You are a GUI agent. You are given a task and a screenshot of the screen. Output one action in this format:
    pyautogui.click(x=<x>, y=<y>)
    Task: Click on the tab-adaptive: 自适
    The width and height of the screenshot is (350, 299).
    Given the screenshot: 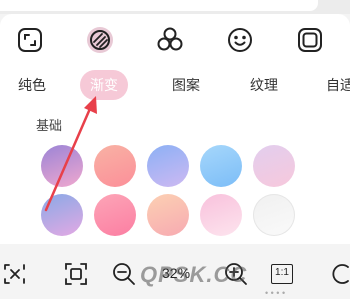 What is the action you would take?
    pyautogui.click(x=338, y=85)
    